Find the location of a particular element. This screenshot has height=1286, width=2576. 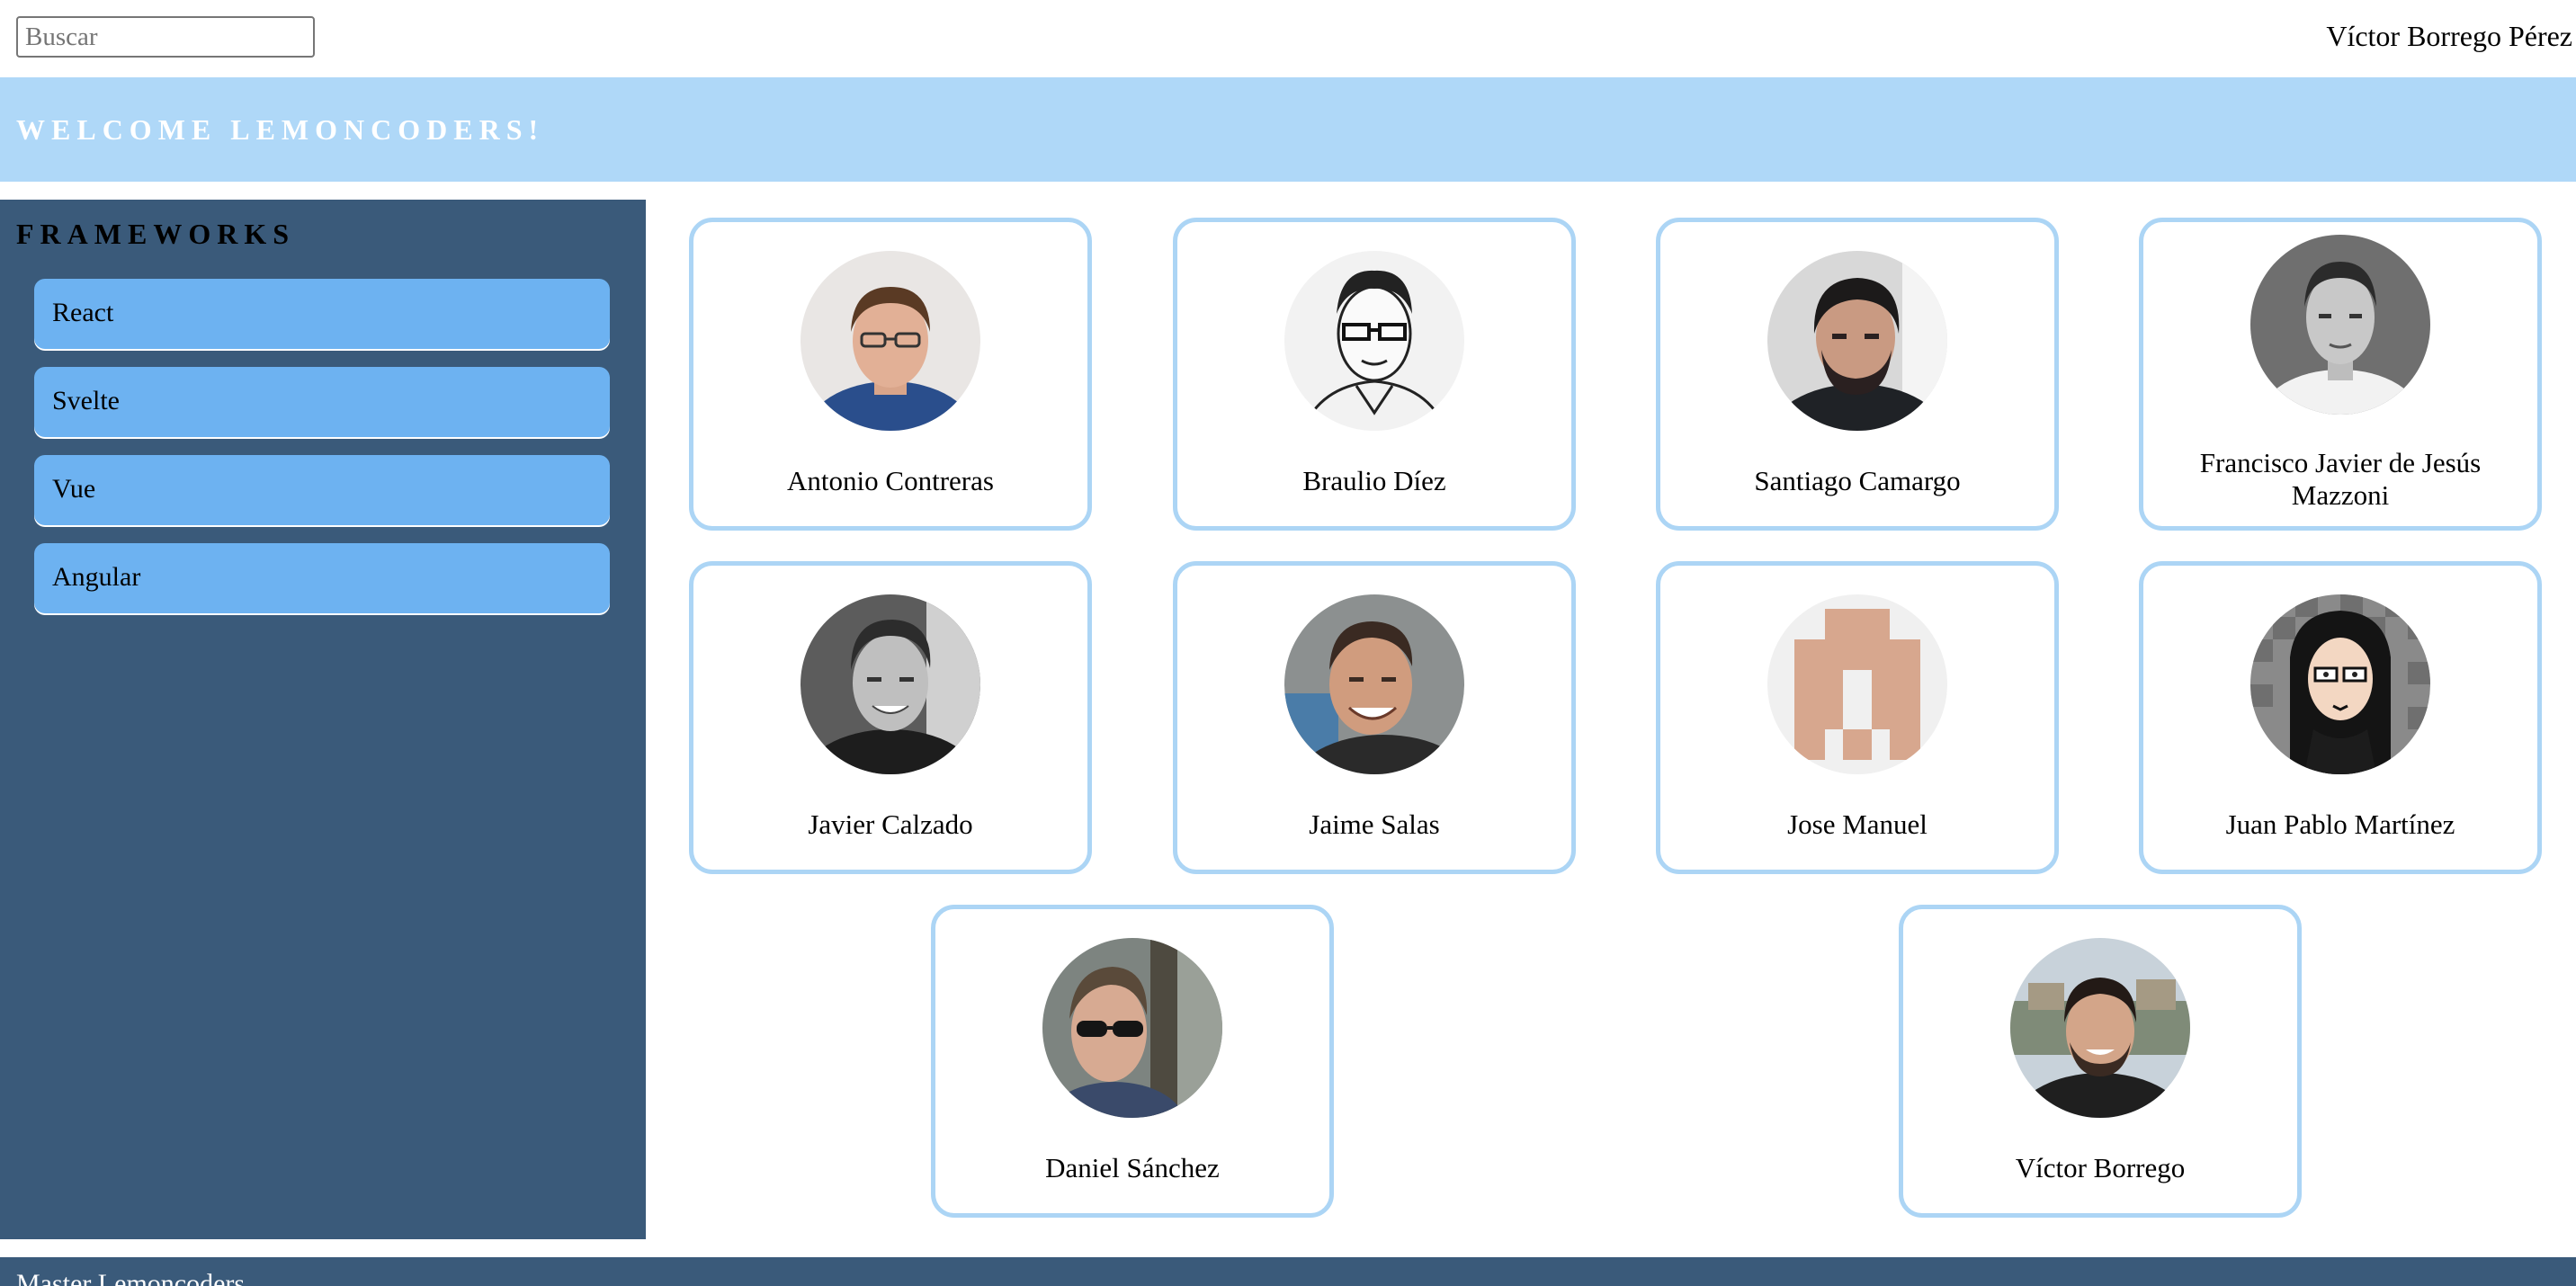

member-card: Francisco Javier de Jesús Mazzoni is located at coordinates (2340, 375).